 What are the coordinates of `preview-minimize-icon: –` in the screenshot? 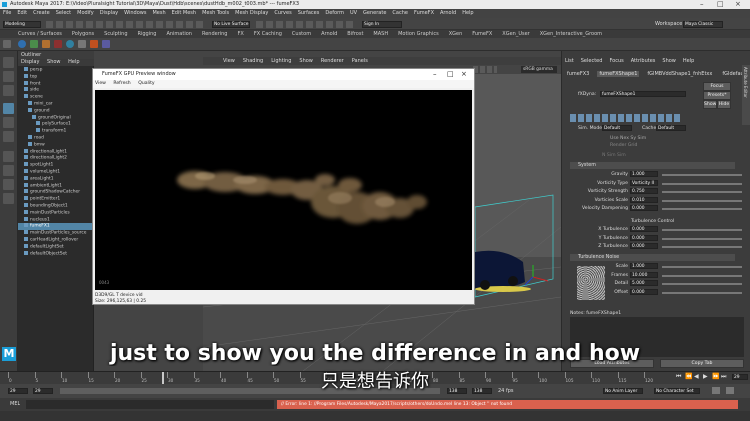 It's located at (435, 74).